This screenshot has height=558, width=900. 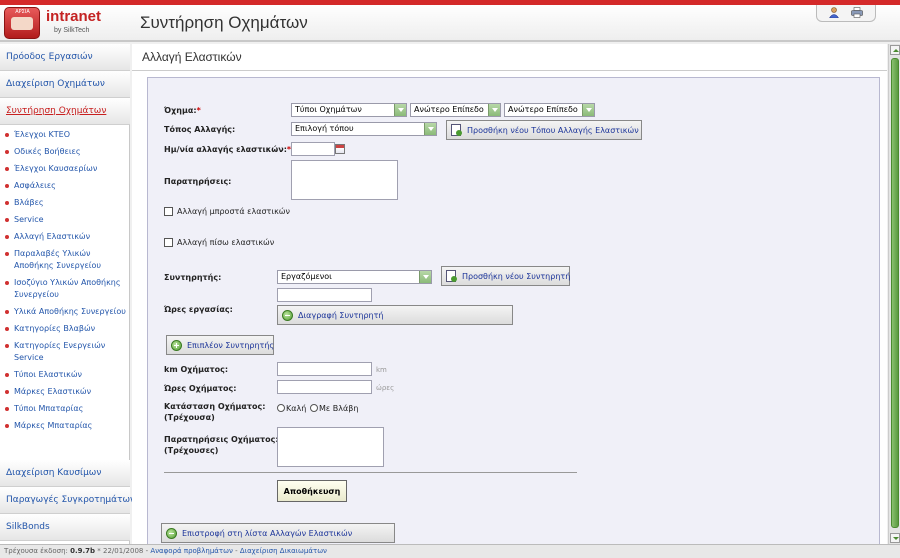 I want to click on status-ok-radio, so click(x=281, y=408).